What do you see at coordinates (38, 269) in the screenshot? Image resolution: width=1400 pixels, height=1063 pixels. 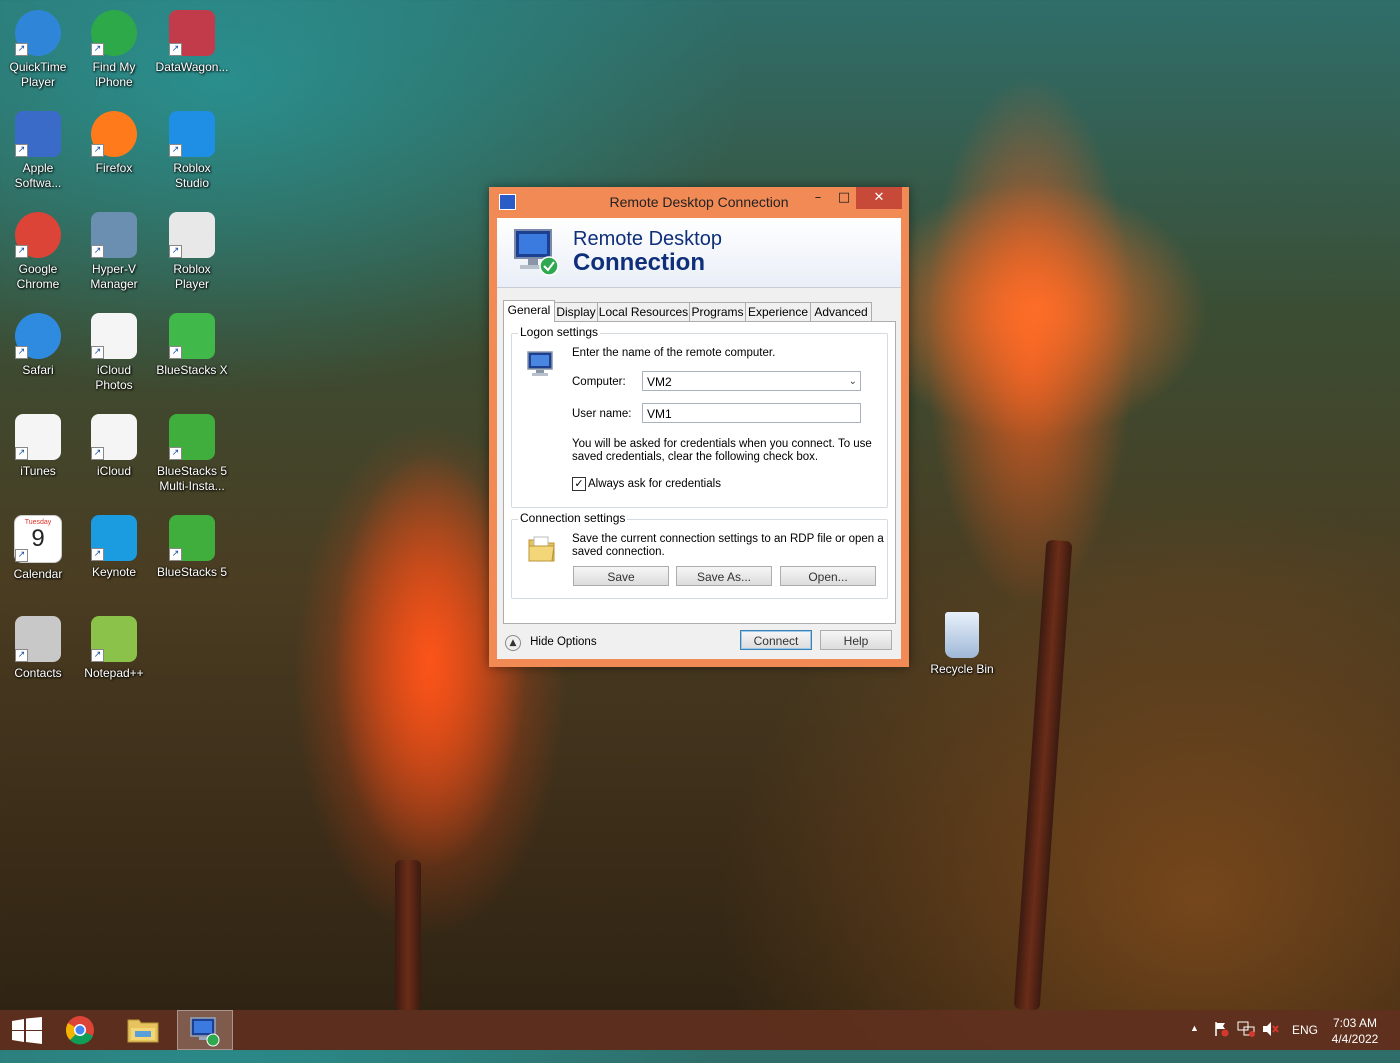 I see `desktop-icon-label-line1: Google` at bounding box center [38, 269].